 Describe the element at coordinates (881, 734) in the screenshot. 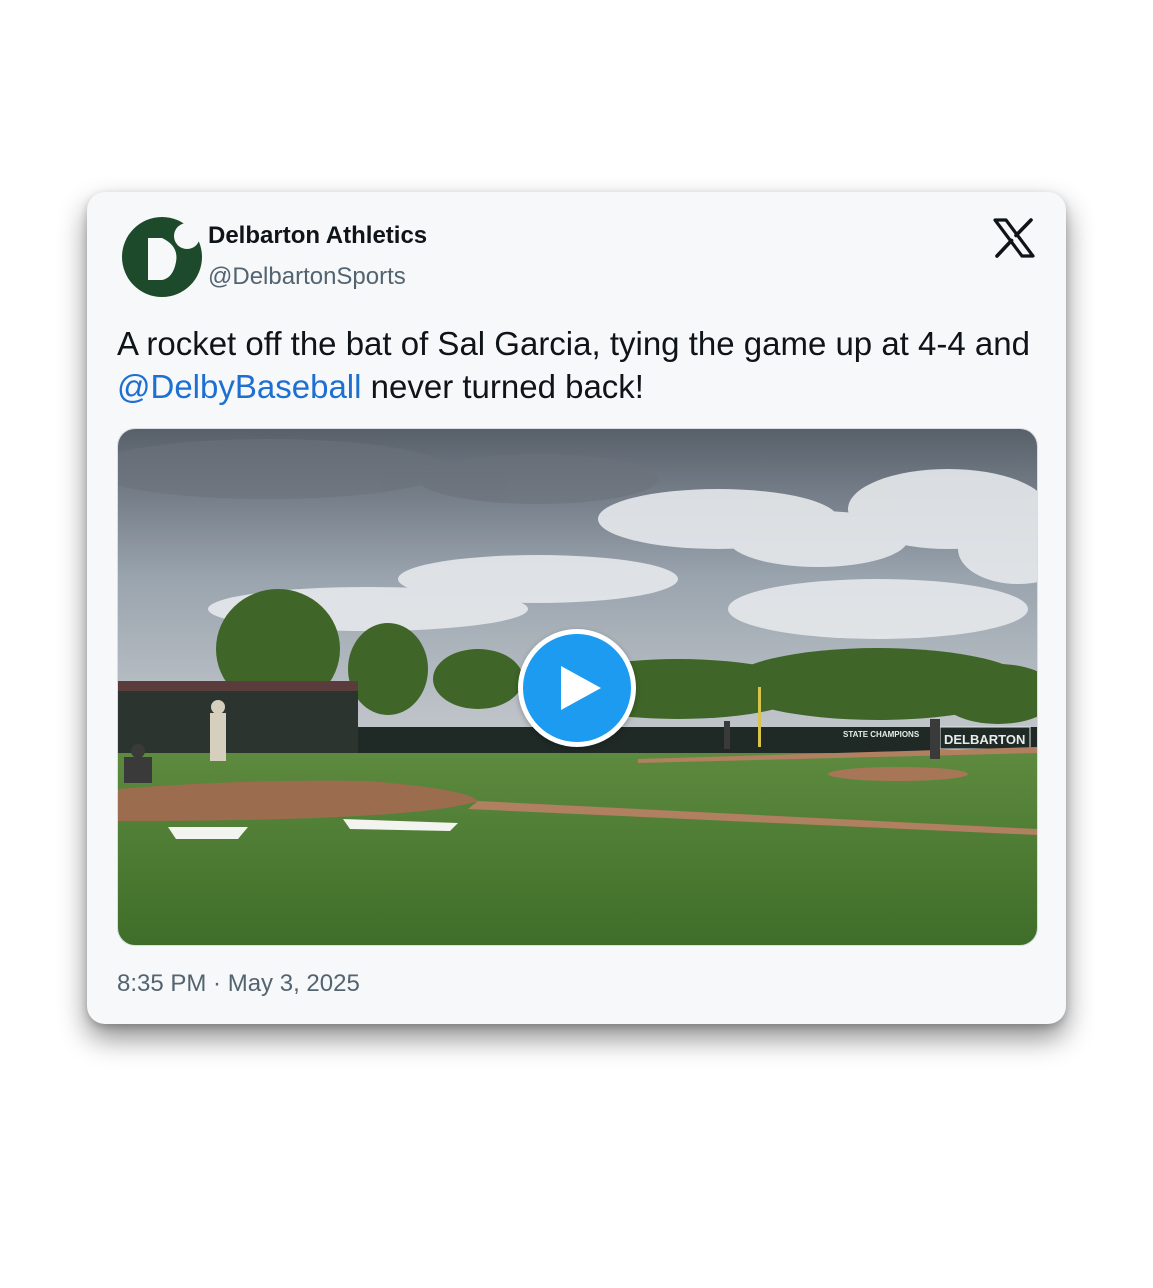

I see `signage-banner: STATE CHAMPIONS` at that location.